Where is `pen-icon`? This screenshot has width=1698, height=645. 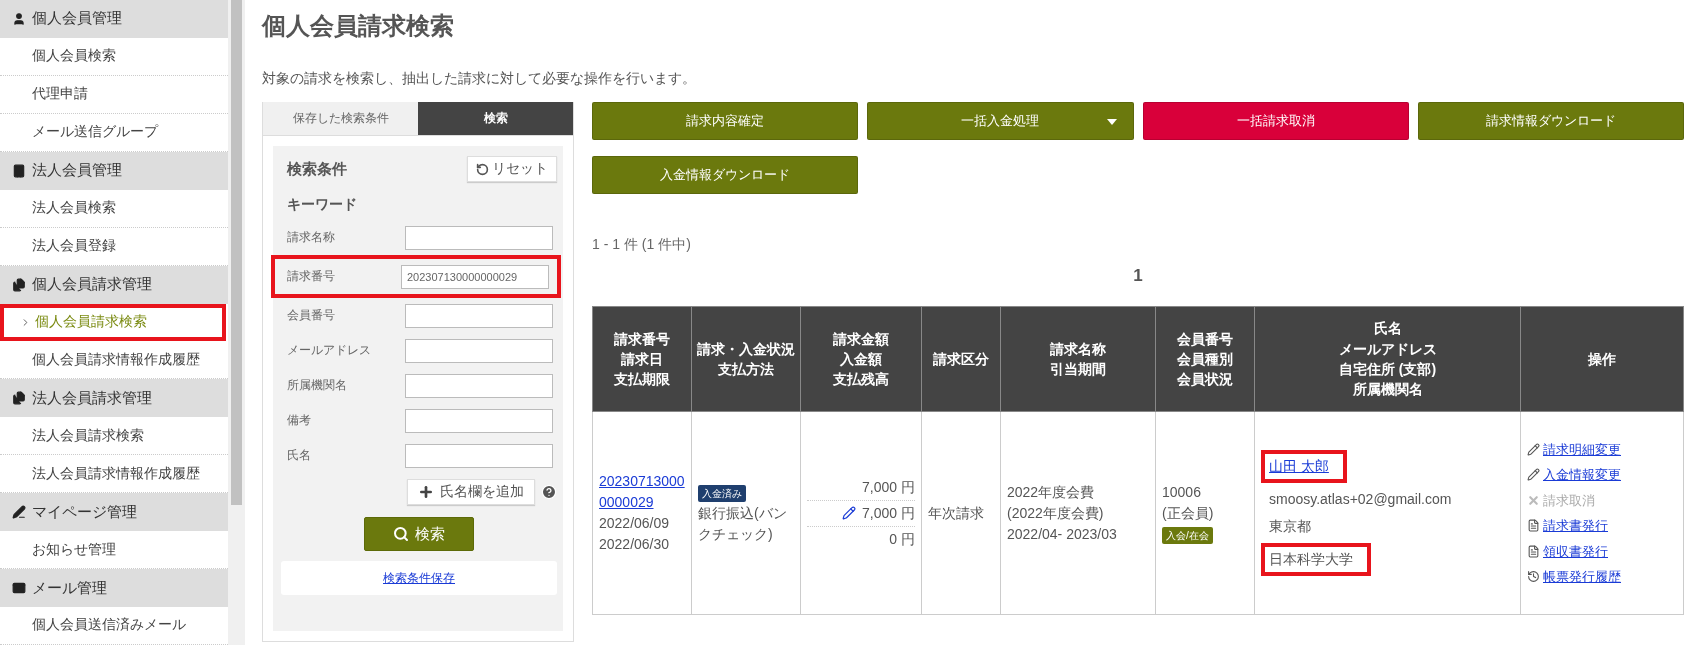
pen-icon is located at coordinates (19, 512).